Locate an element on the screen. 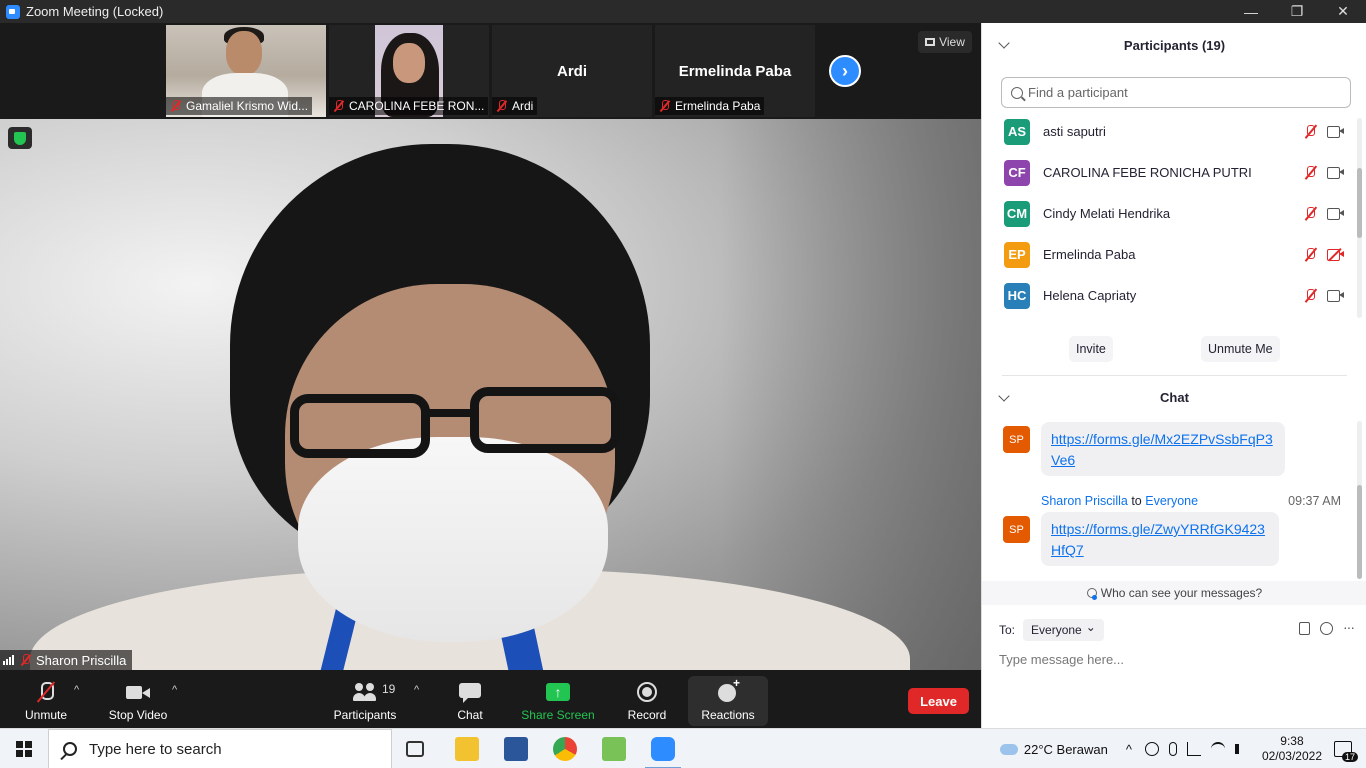 The width and height of the screenshot is (1366, 768). battery-icon is located at coordinates (1193, 749).